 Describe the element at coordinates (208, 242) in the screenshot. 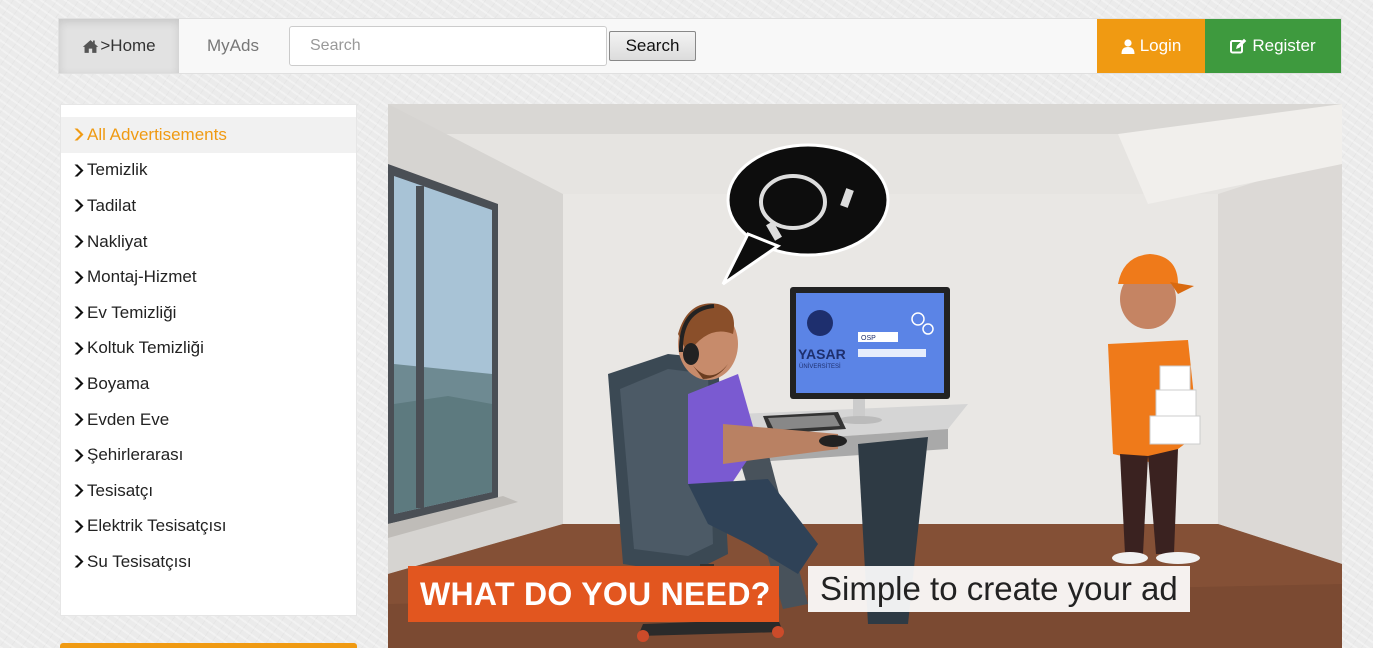

I see `category-item-nakliyat: Nakliyat` at that location.